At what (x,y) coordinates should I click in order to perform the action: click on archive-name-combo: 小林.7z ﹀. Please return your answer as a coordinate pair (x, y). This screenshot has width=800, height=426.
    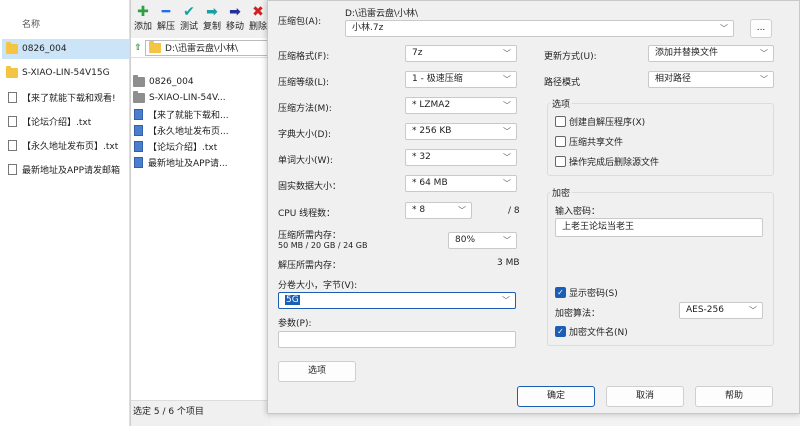
    Looking at the image, I should click on (539, 28).